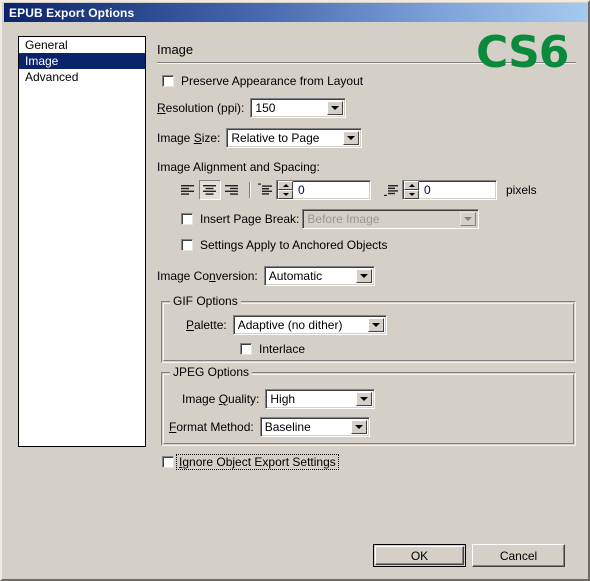 The width and height of the screenshot is (590, 581). What do you see at coordinates (275, 138) in the screenshot?
I see `image-size-value: Relative to Page` at bounding box center [275, 138].